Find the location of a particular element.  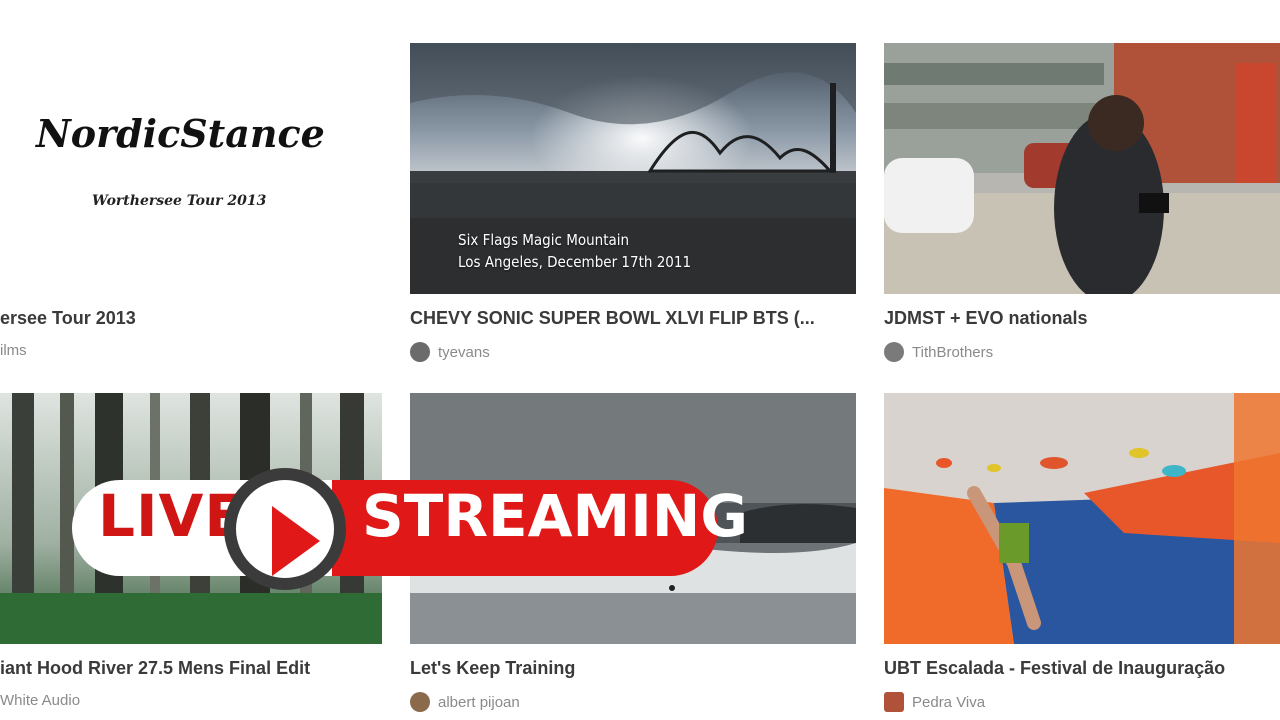

video-author: albert pijoan is located at coordinates (465, 702).